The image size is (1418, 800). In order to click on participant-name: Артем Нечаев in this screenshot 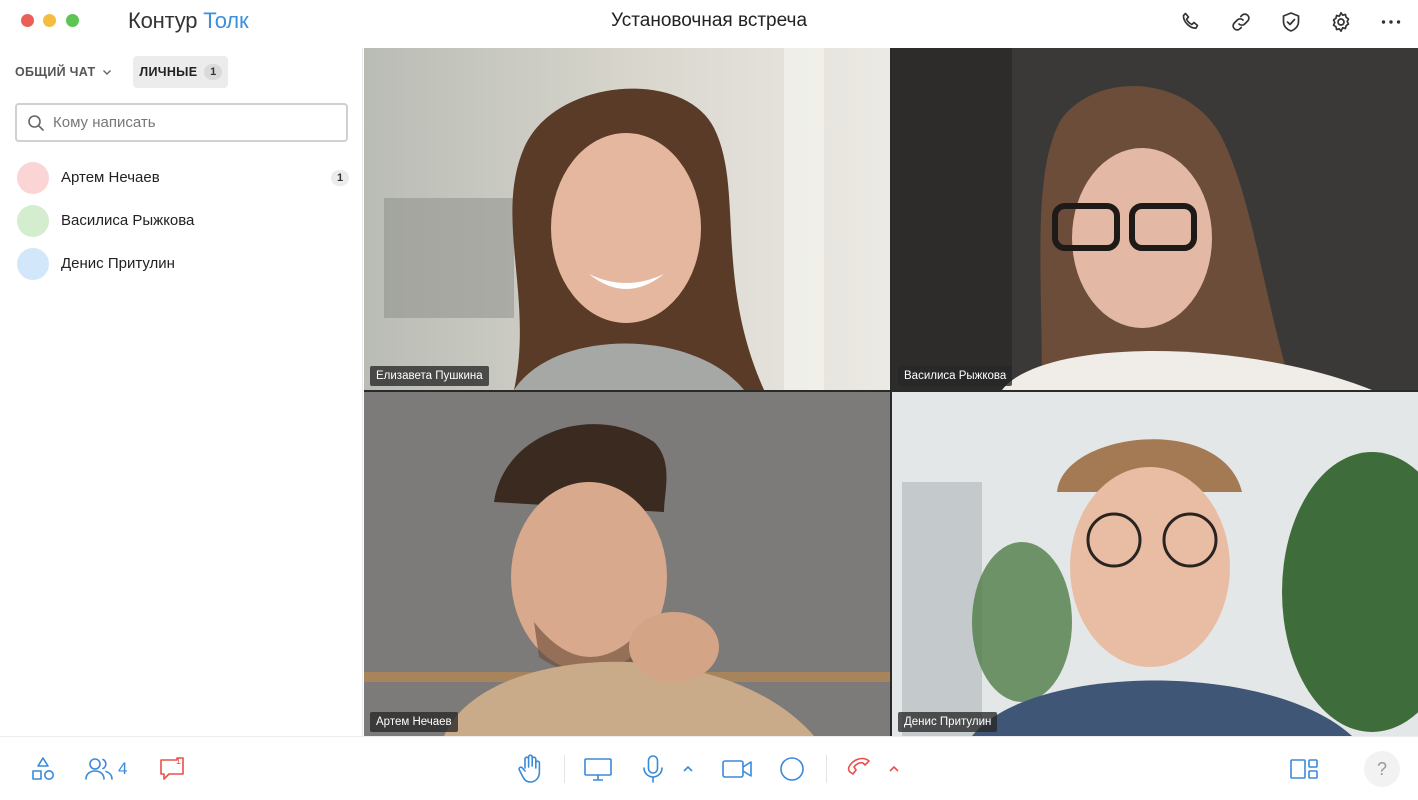, I will do `click(414, 722)`.